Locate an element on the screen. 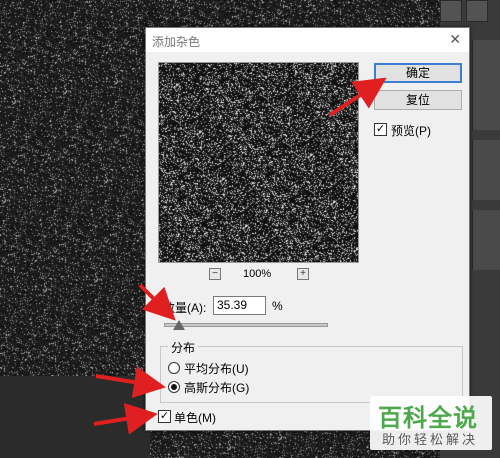  gaussian-label: 高斯分布(G) is located at coordinates (217, 388).